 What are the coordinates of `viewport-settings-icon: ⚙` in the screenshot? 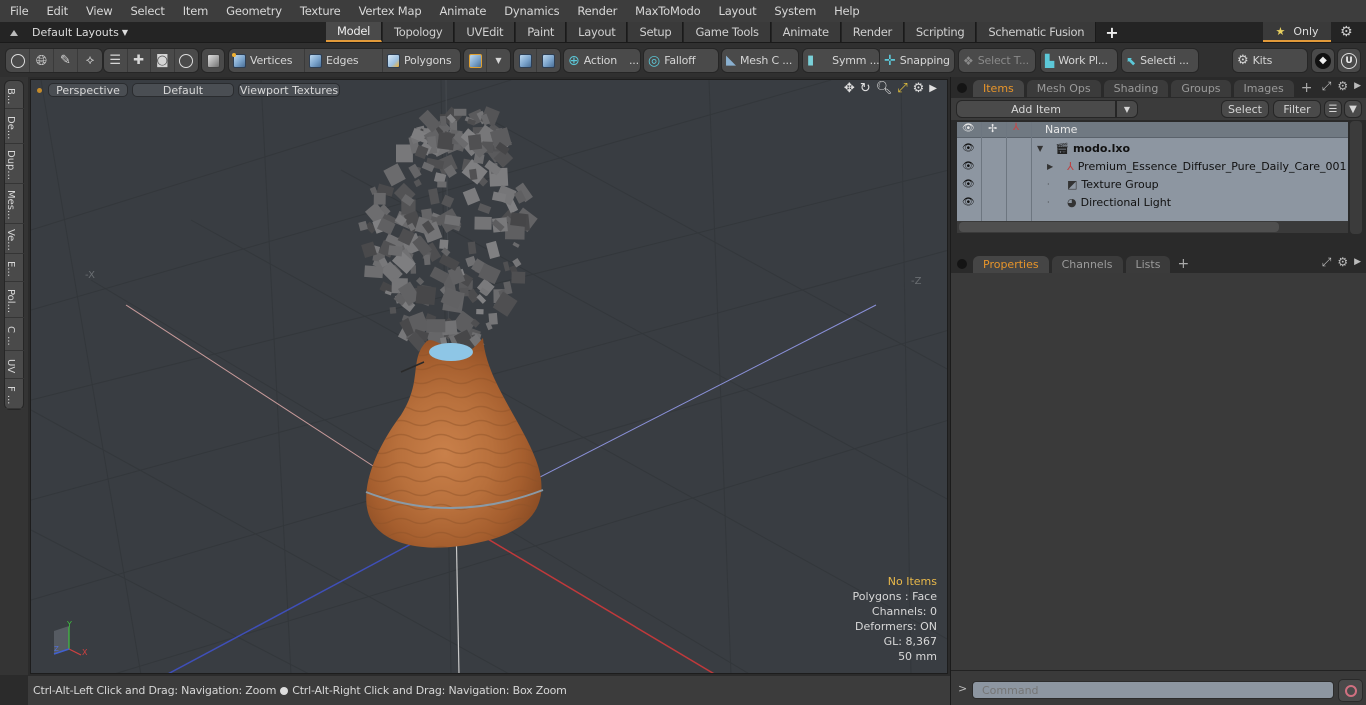 It's located at (919, 88).